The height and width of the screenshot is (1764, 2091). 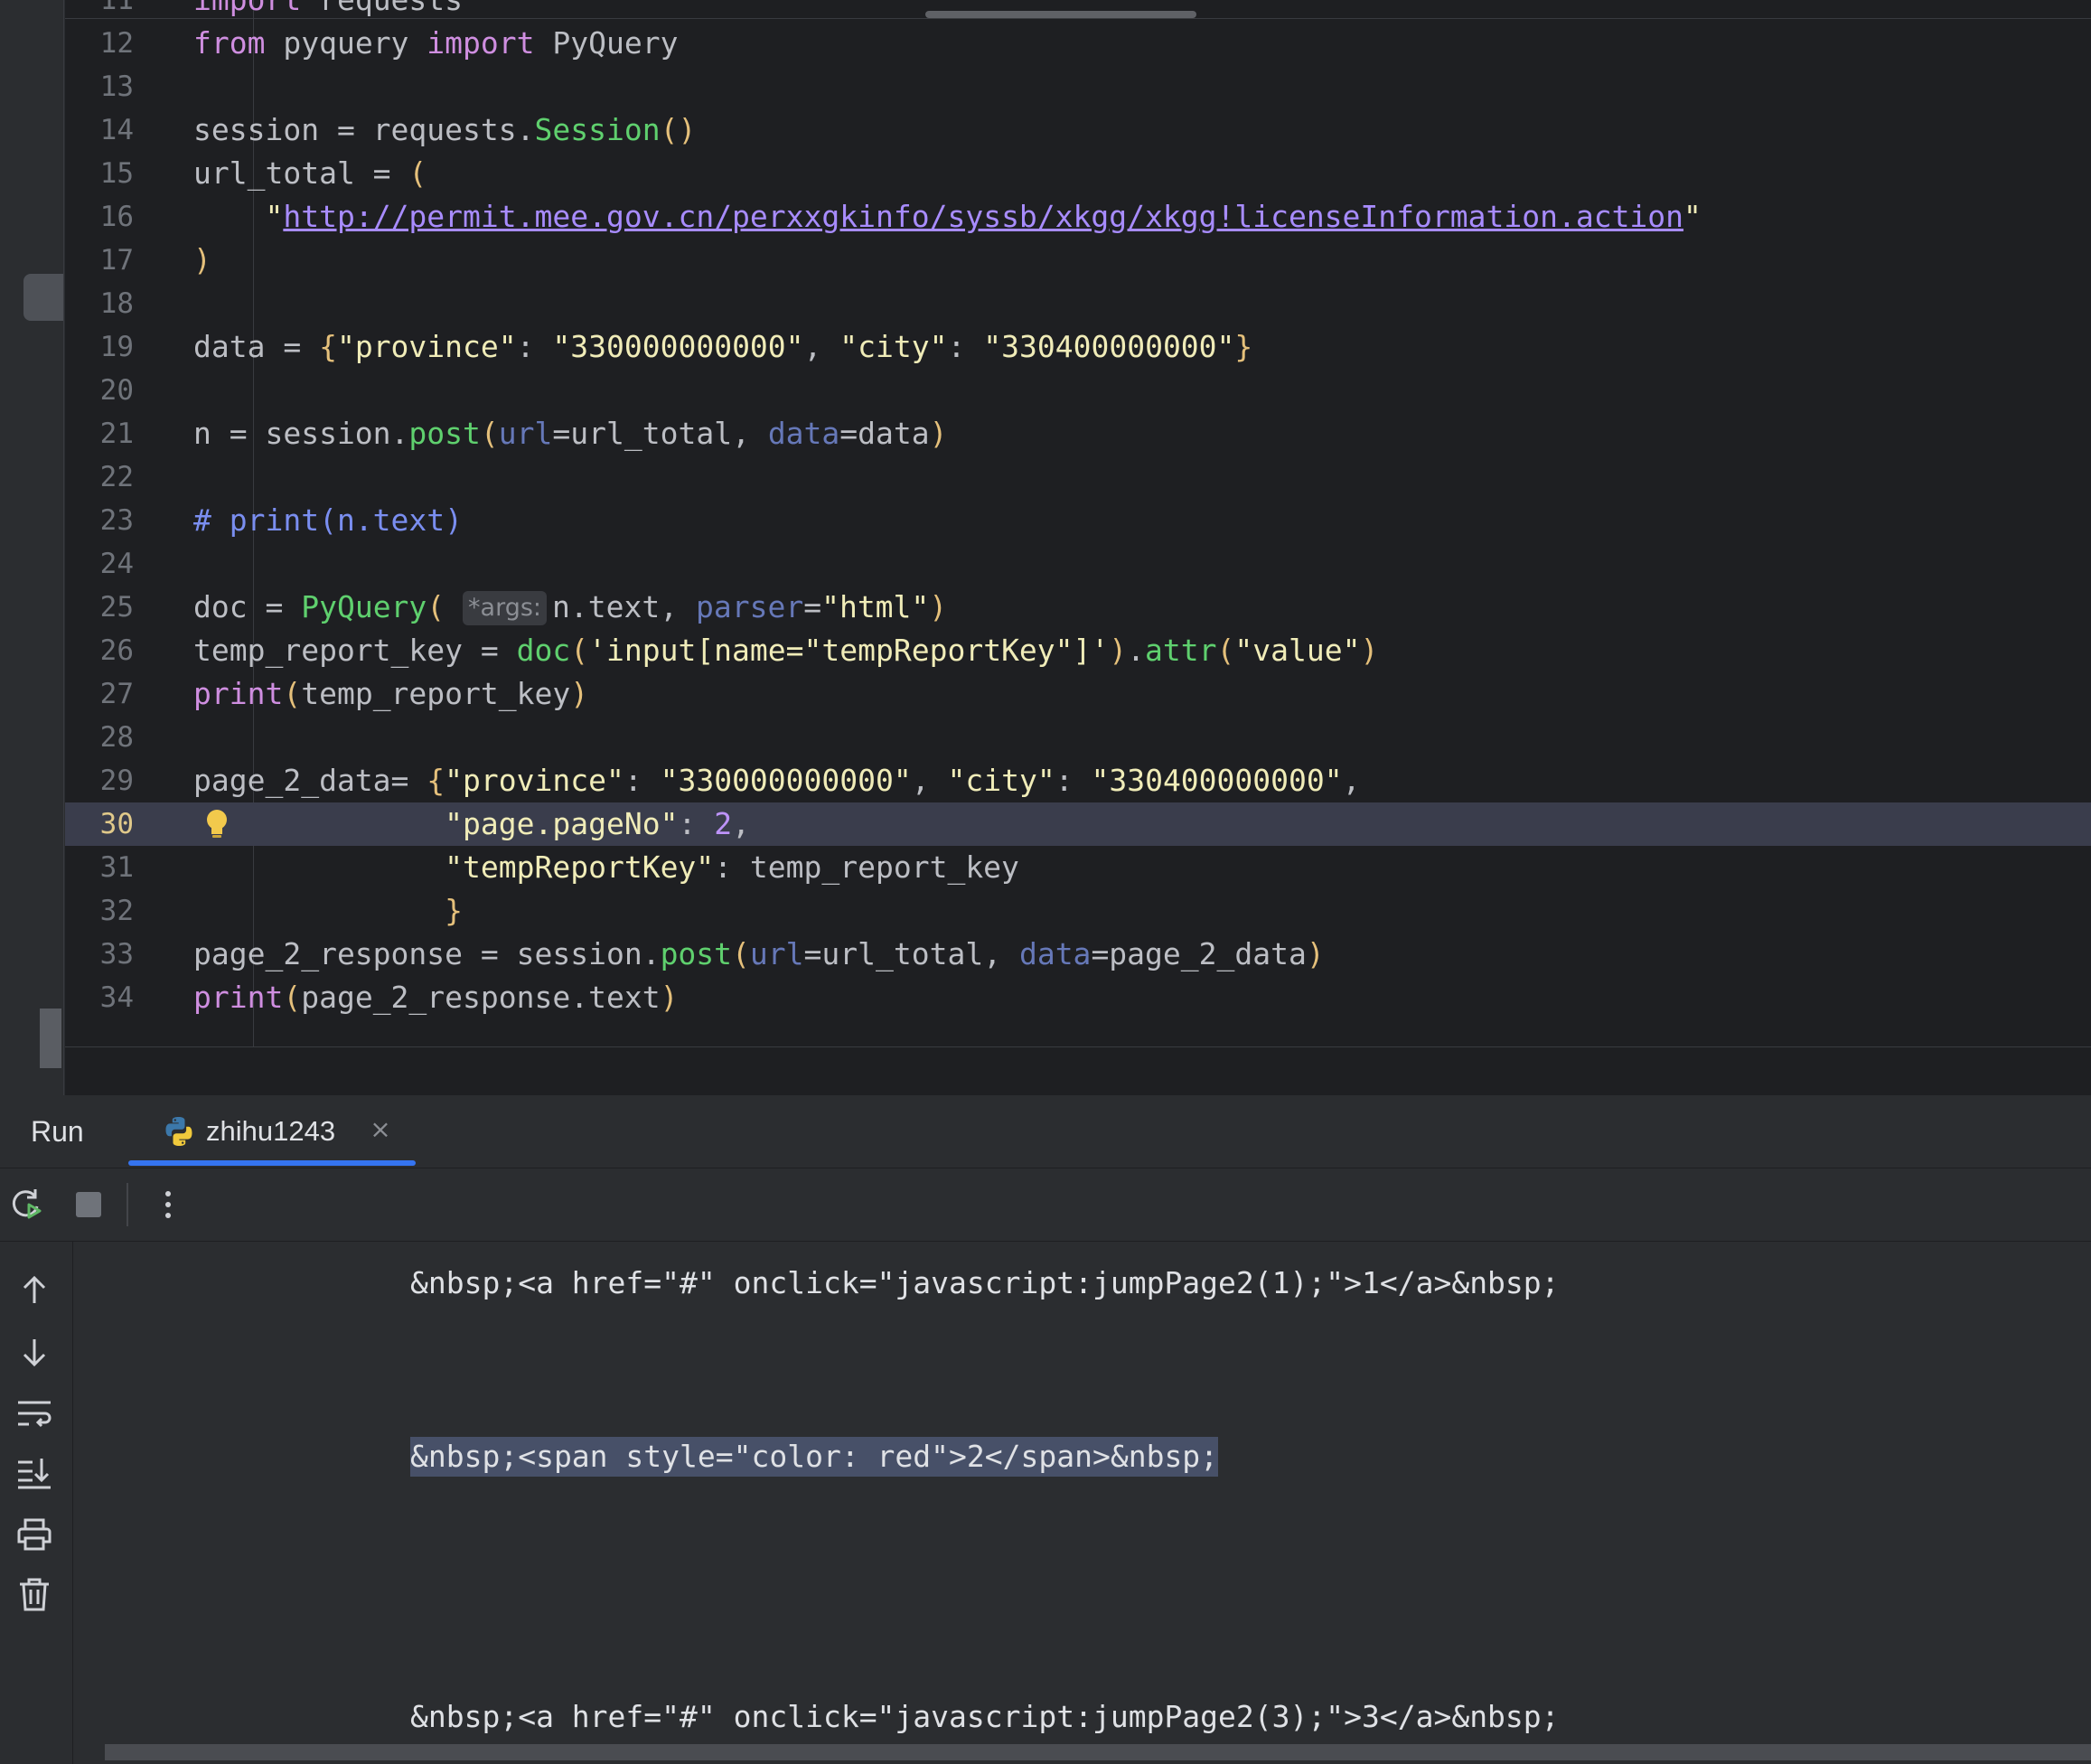 I want to click on strip-scroll-indicator, so click(x=50, y=1038).